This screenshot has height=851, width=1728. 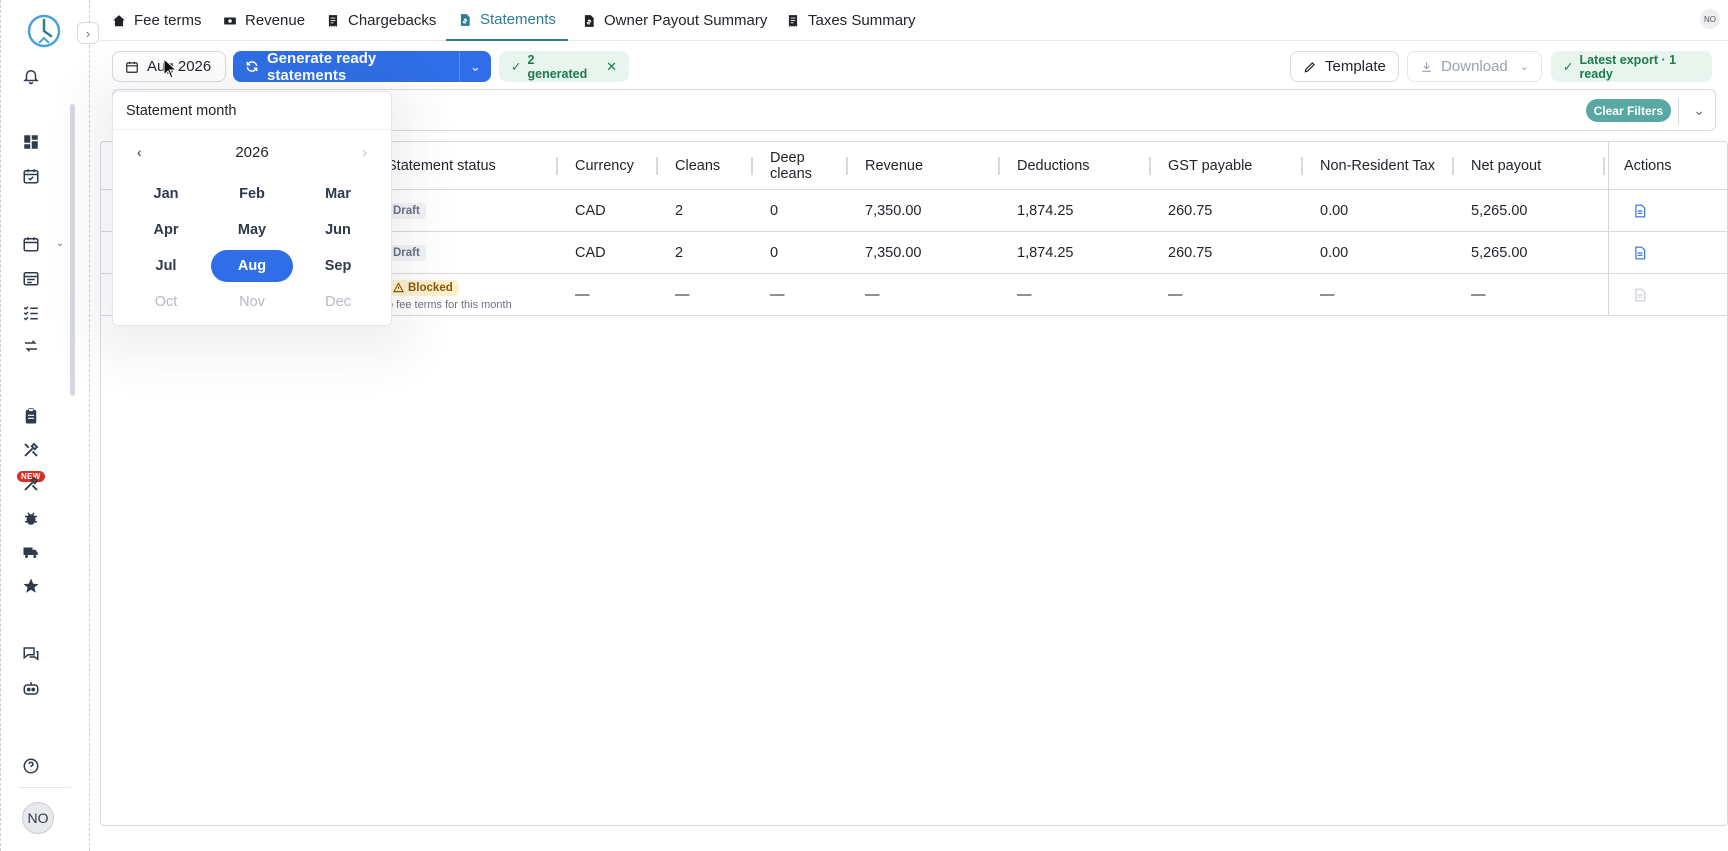 What do you see at coordinates (31, 450) in the screenshot?
I see `tools-icon` at bounding box center [31, 450].